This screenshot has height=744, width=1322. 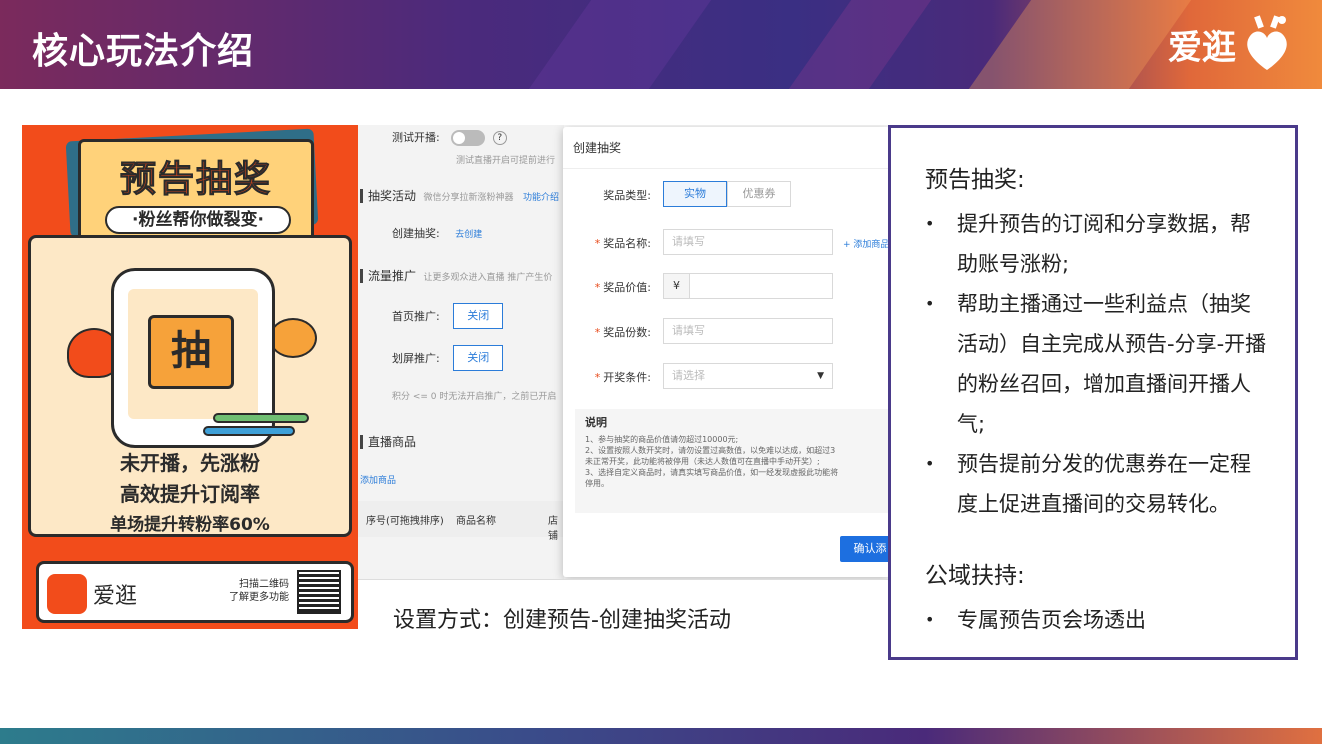 I want to click on product-table-header: 序号(可拖拽排序) 商品名称 店铺, so click(x=461, y=521).